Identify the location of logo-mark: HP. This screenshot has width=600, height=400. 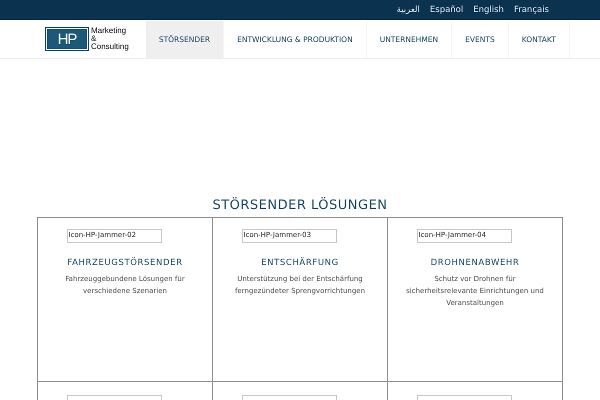
(67, 39).